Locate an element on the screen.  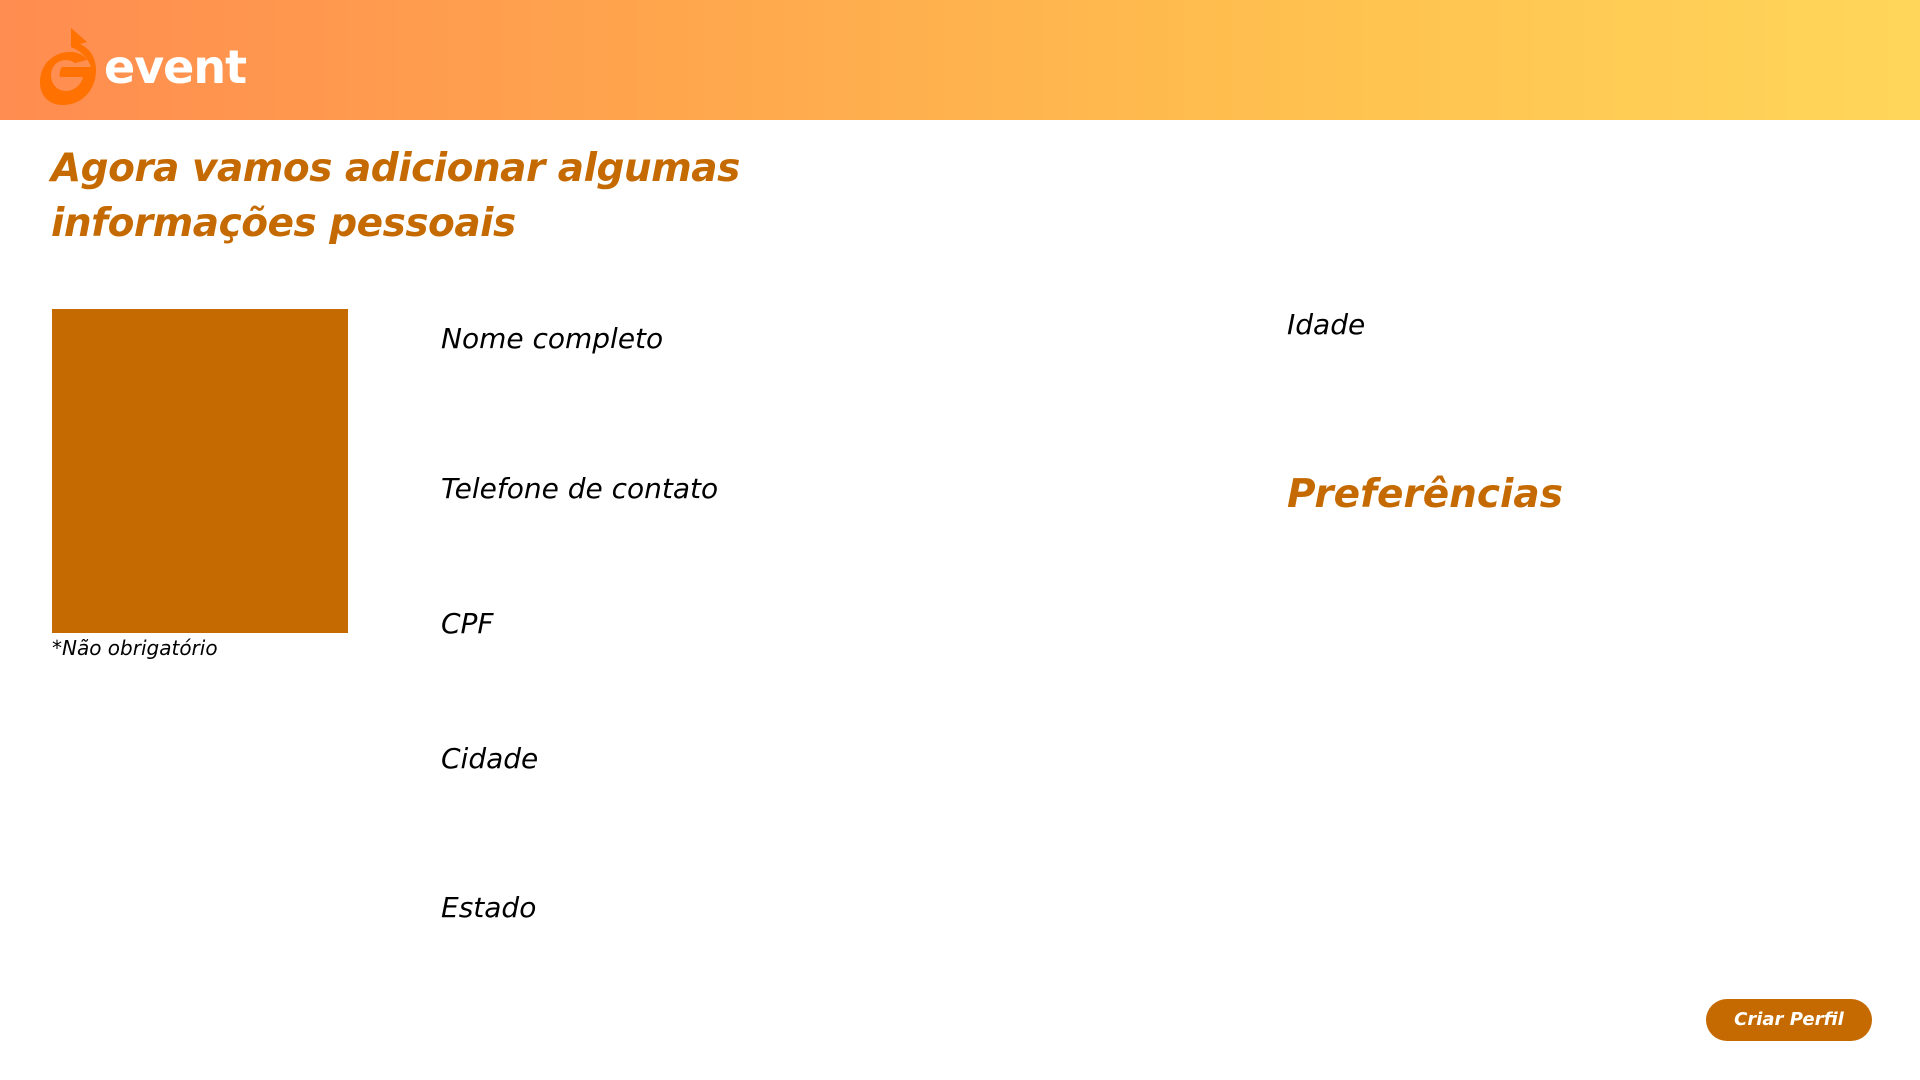
cpf-field: CPF is located at coordinates (467, 624).